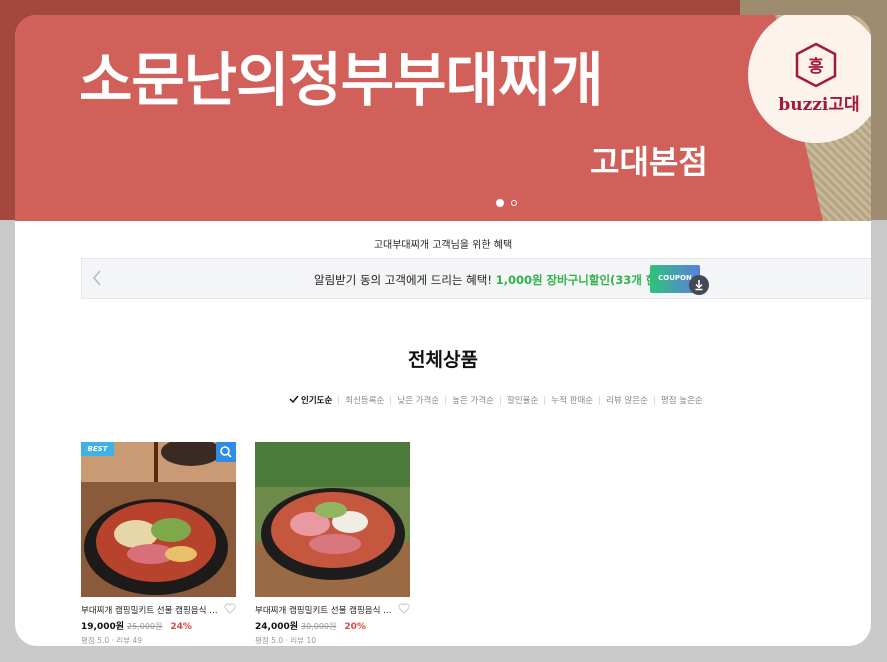 The height and width of the screenshot is (662, 887). I want to click on discount-rate: 24%, so click(181, 627).